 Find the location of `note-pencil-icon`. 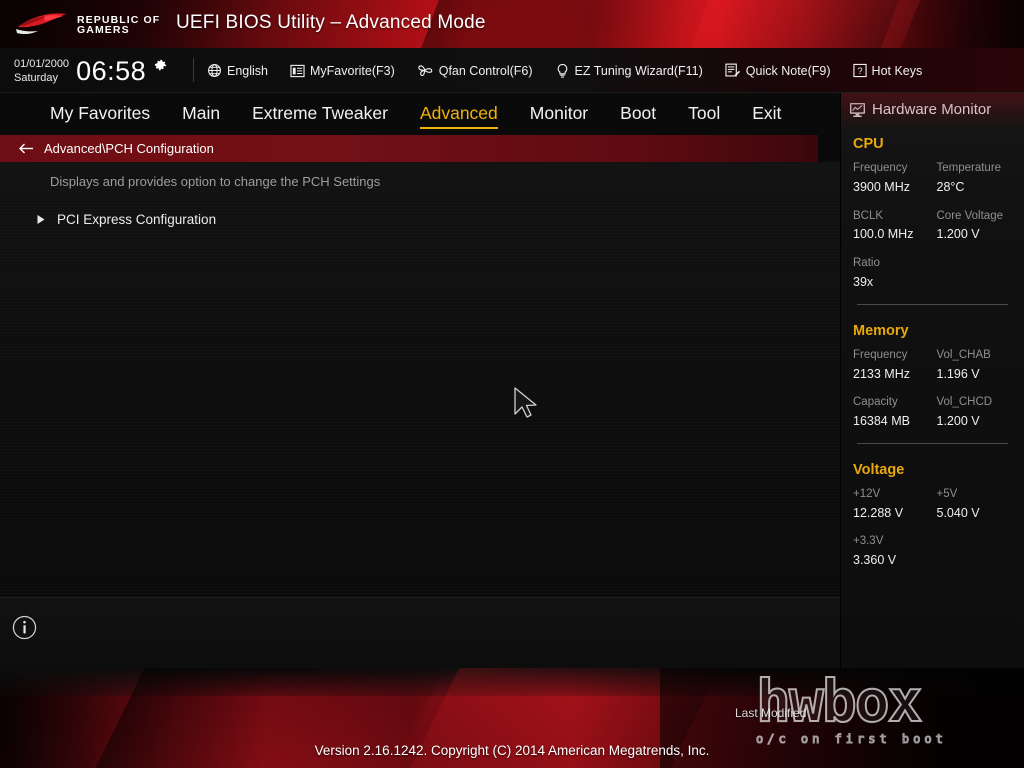

note-pencil-icon is located at coordinates (732, 70).